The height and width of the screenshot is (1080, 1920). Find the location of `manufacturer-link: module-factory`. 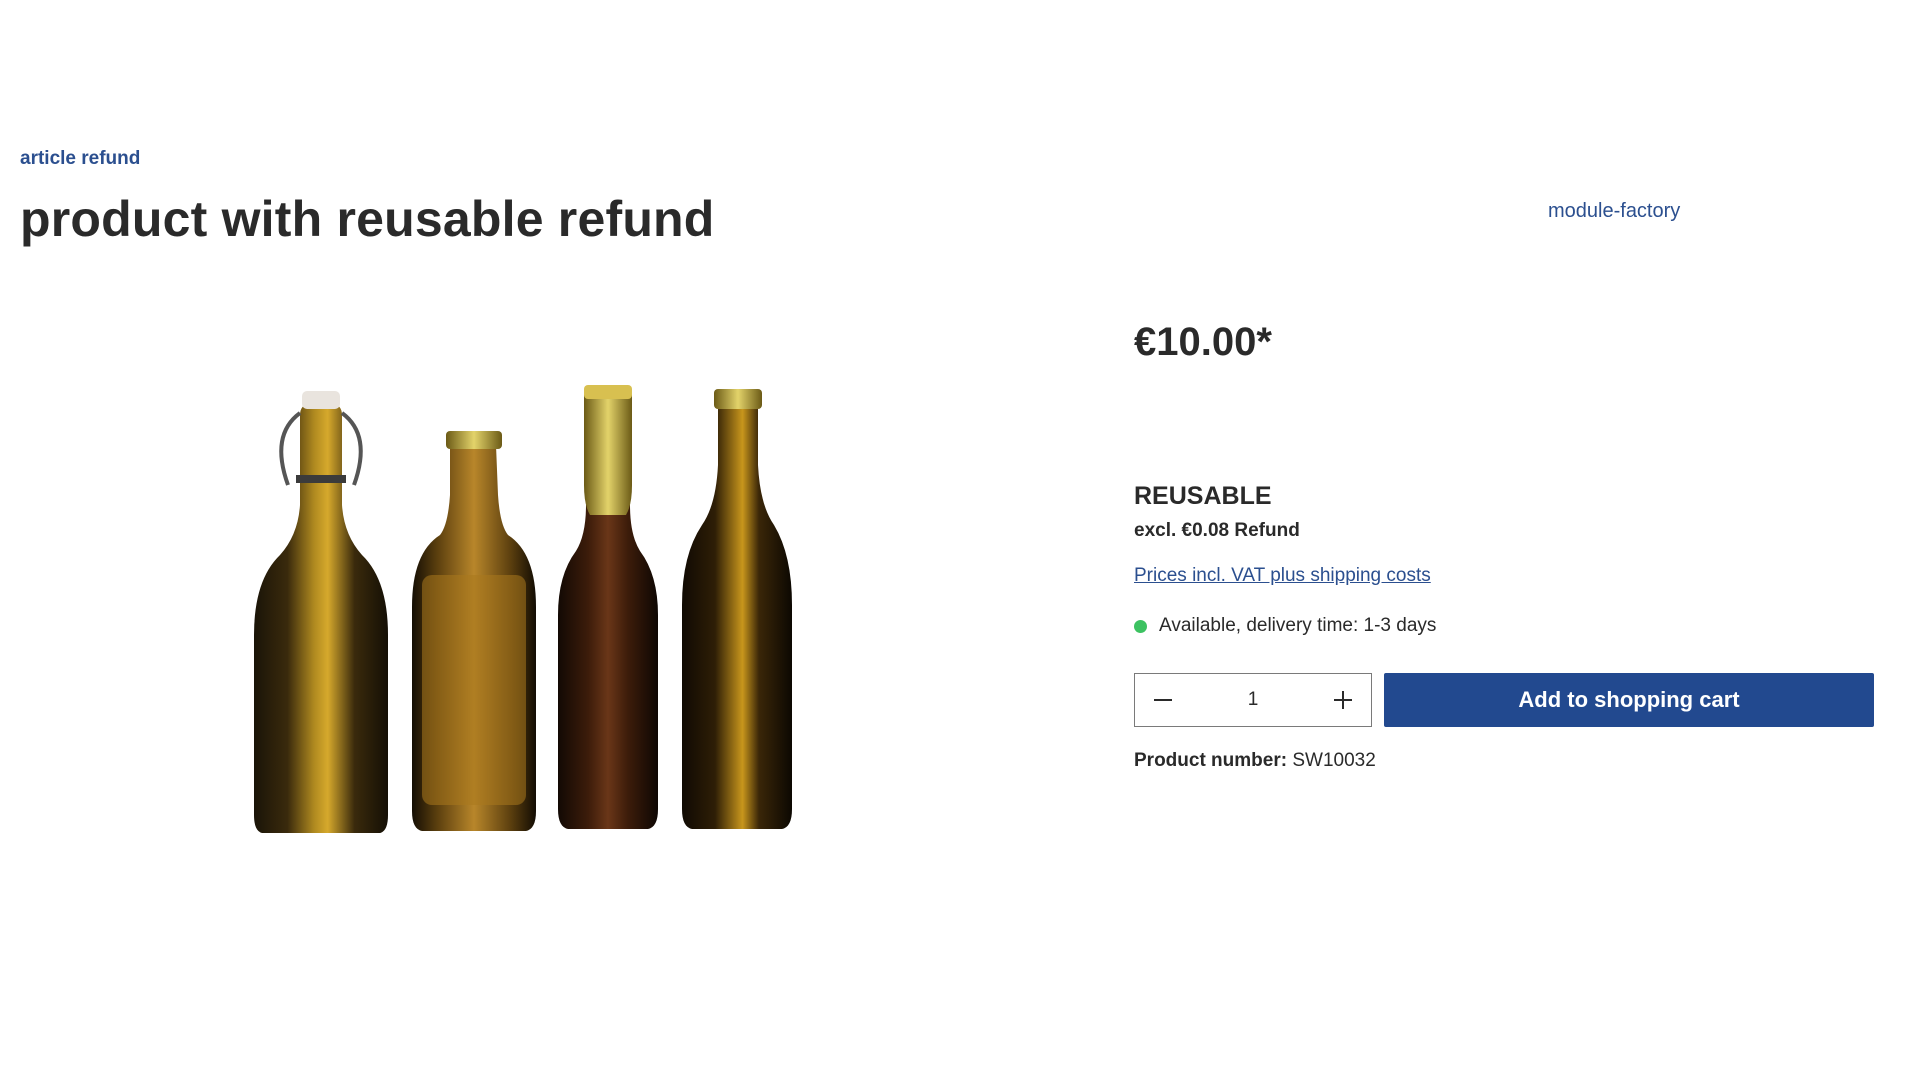

manufacturer-link: module-factory is located at coordinates (1614, 211).